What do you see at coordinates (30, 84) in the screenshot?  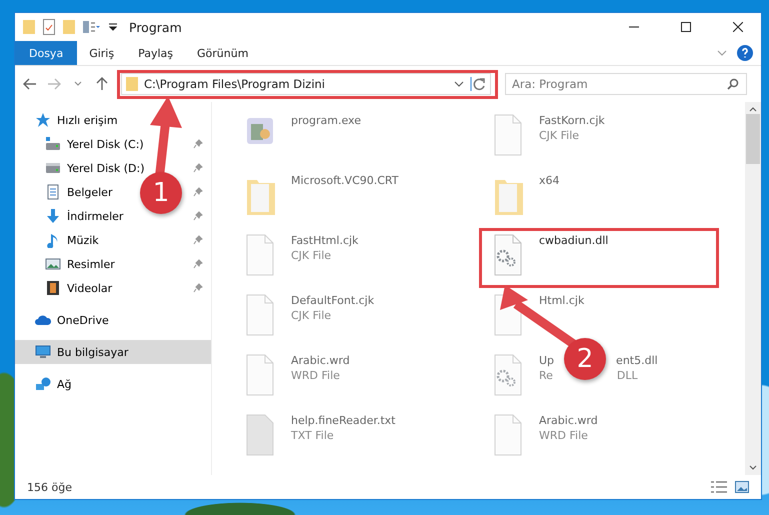 I see `back-arrow-icon` at bounding box center [30, 84].